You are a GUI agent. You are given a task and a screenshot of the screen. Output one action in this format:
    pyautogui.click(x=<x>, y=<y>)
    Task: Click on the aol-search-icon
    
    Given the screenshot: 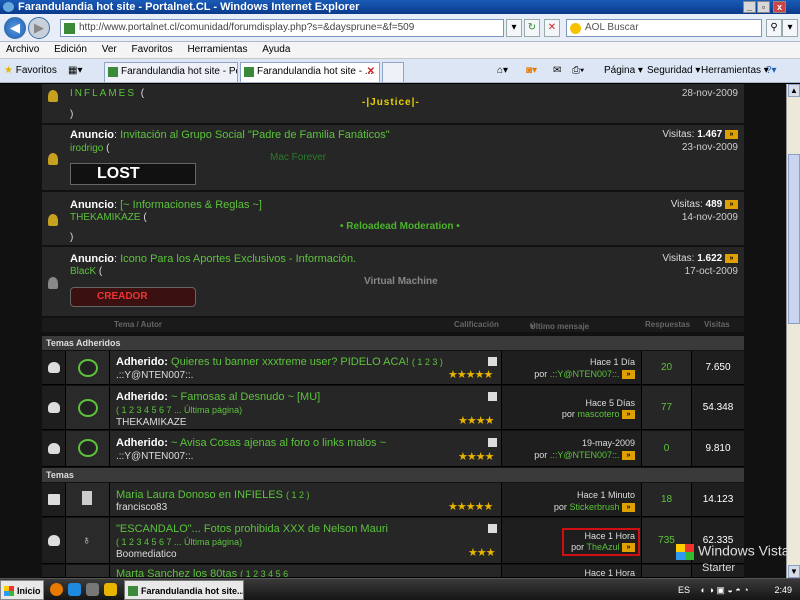 What is the action you would take?
    pyautogui.click(x=575, y=28)
    